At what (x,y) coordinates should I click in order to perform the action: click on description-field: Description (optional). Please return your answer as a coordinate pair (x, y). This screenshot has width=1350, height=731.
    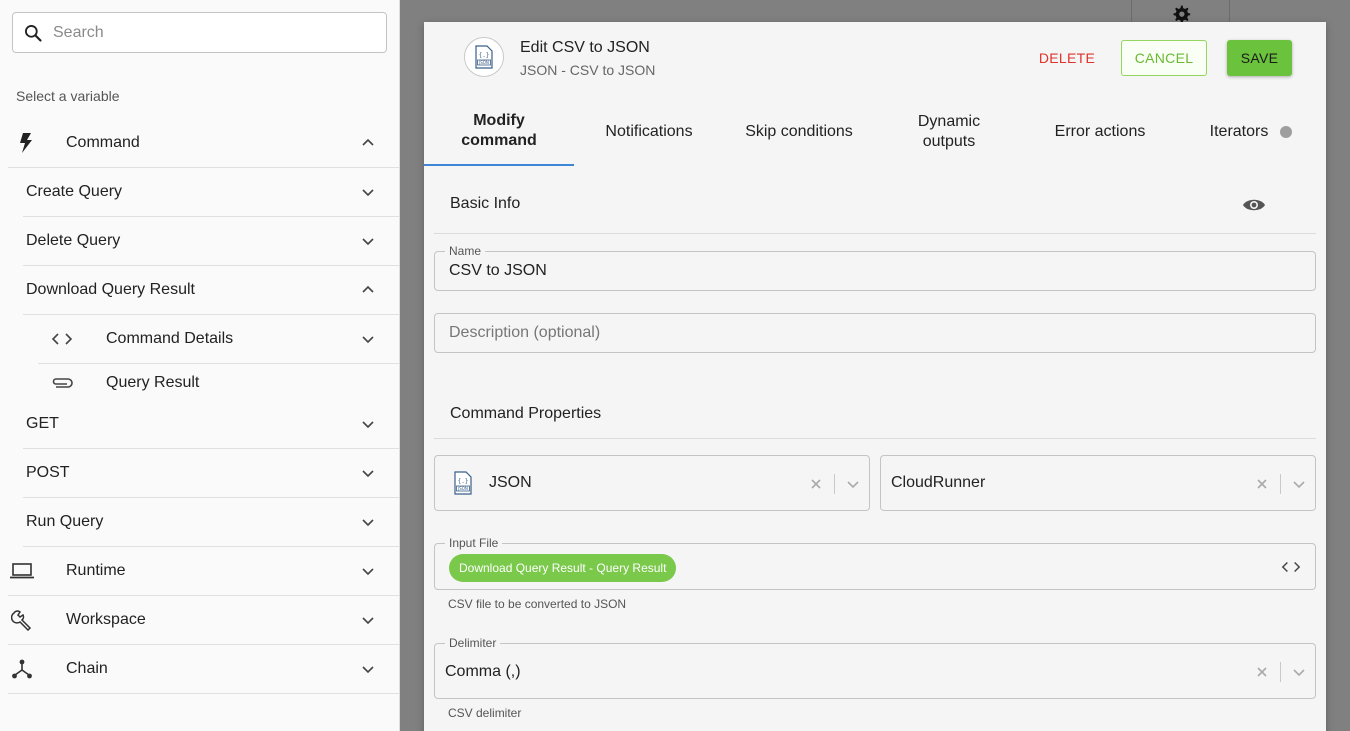
    Looking at the image, I should click on (875, 333).